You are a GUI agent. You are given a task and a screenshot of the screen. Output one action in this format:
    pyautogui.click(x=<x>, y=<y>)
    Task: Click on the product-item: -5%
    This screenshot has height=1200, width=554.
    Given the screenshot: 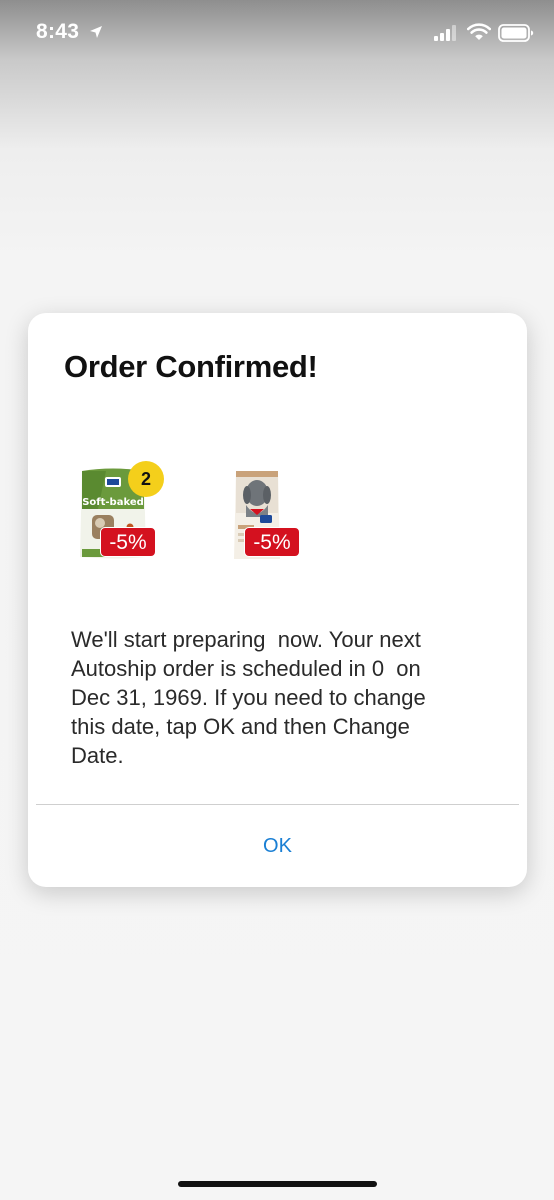 What is the action you would take?
    pyautogui.click(x=264, y=515)
    